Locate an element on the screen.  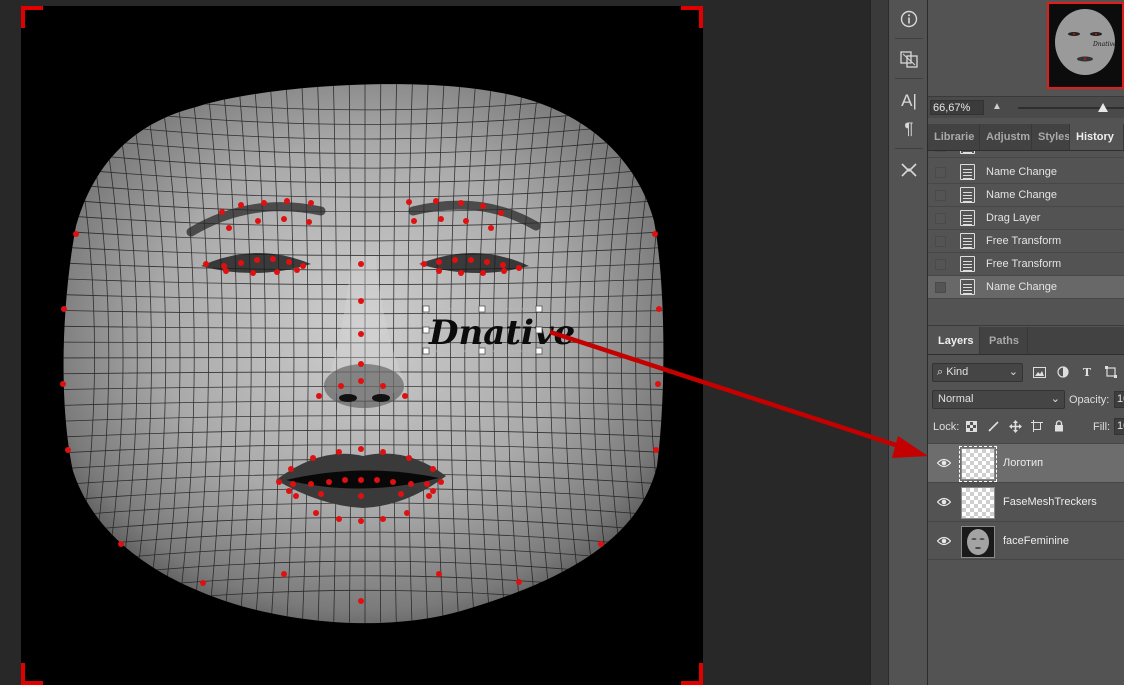
fill-input: 10 is located at coordinates (1119, 426).